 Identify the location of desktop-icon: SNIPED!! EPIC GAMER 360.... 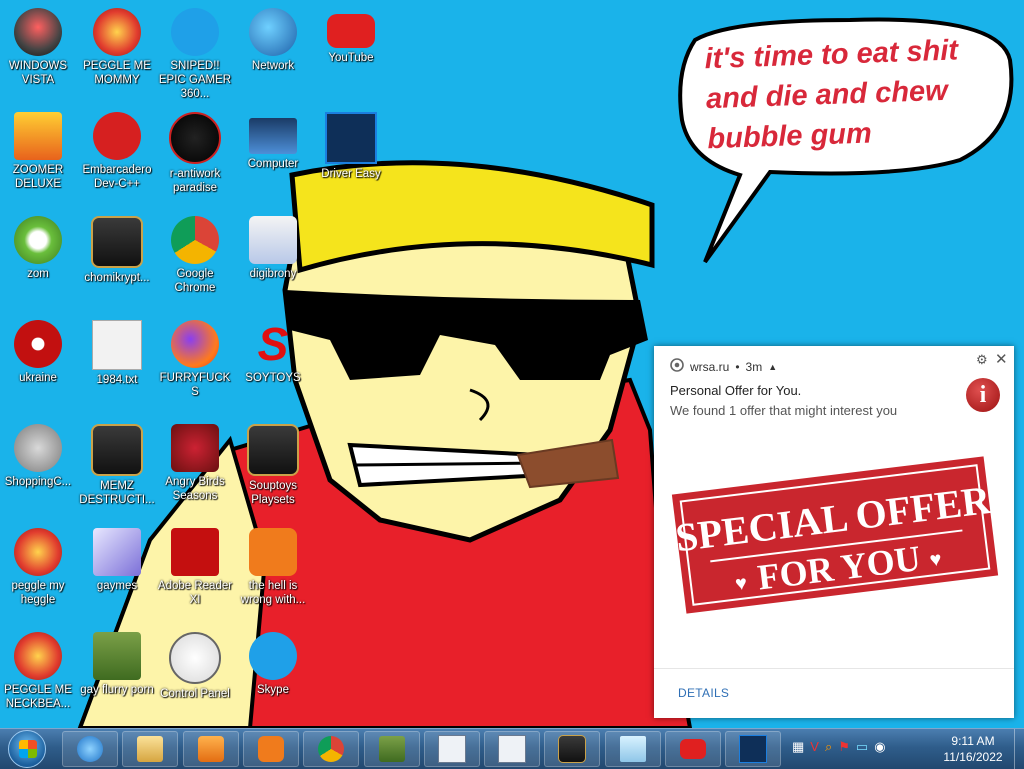
(195, 53).